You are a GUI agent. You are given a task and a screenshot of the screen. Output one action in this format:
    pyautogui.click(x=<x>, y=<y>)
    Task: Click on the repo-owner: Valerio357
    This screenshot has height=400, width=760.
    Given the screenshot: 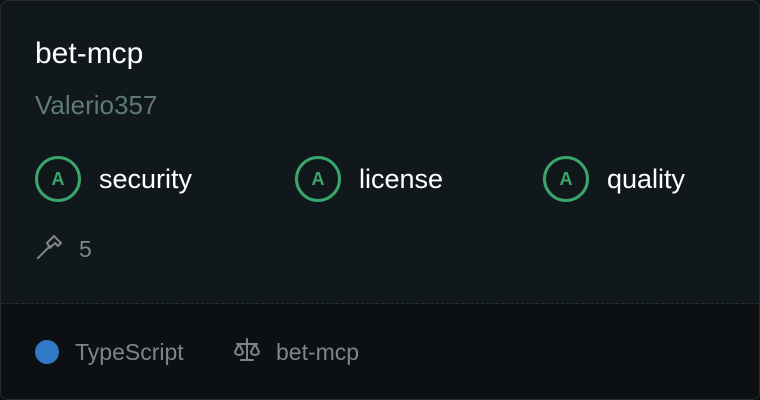 What is the action you would take?
    pyautogui.click(x=96, y=105)
    